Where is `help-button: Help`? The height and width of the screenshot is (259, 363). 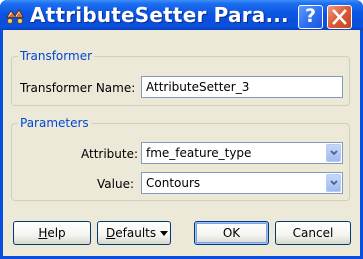 help-button: Help is located at coordinates (52, 233).